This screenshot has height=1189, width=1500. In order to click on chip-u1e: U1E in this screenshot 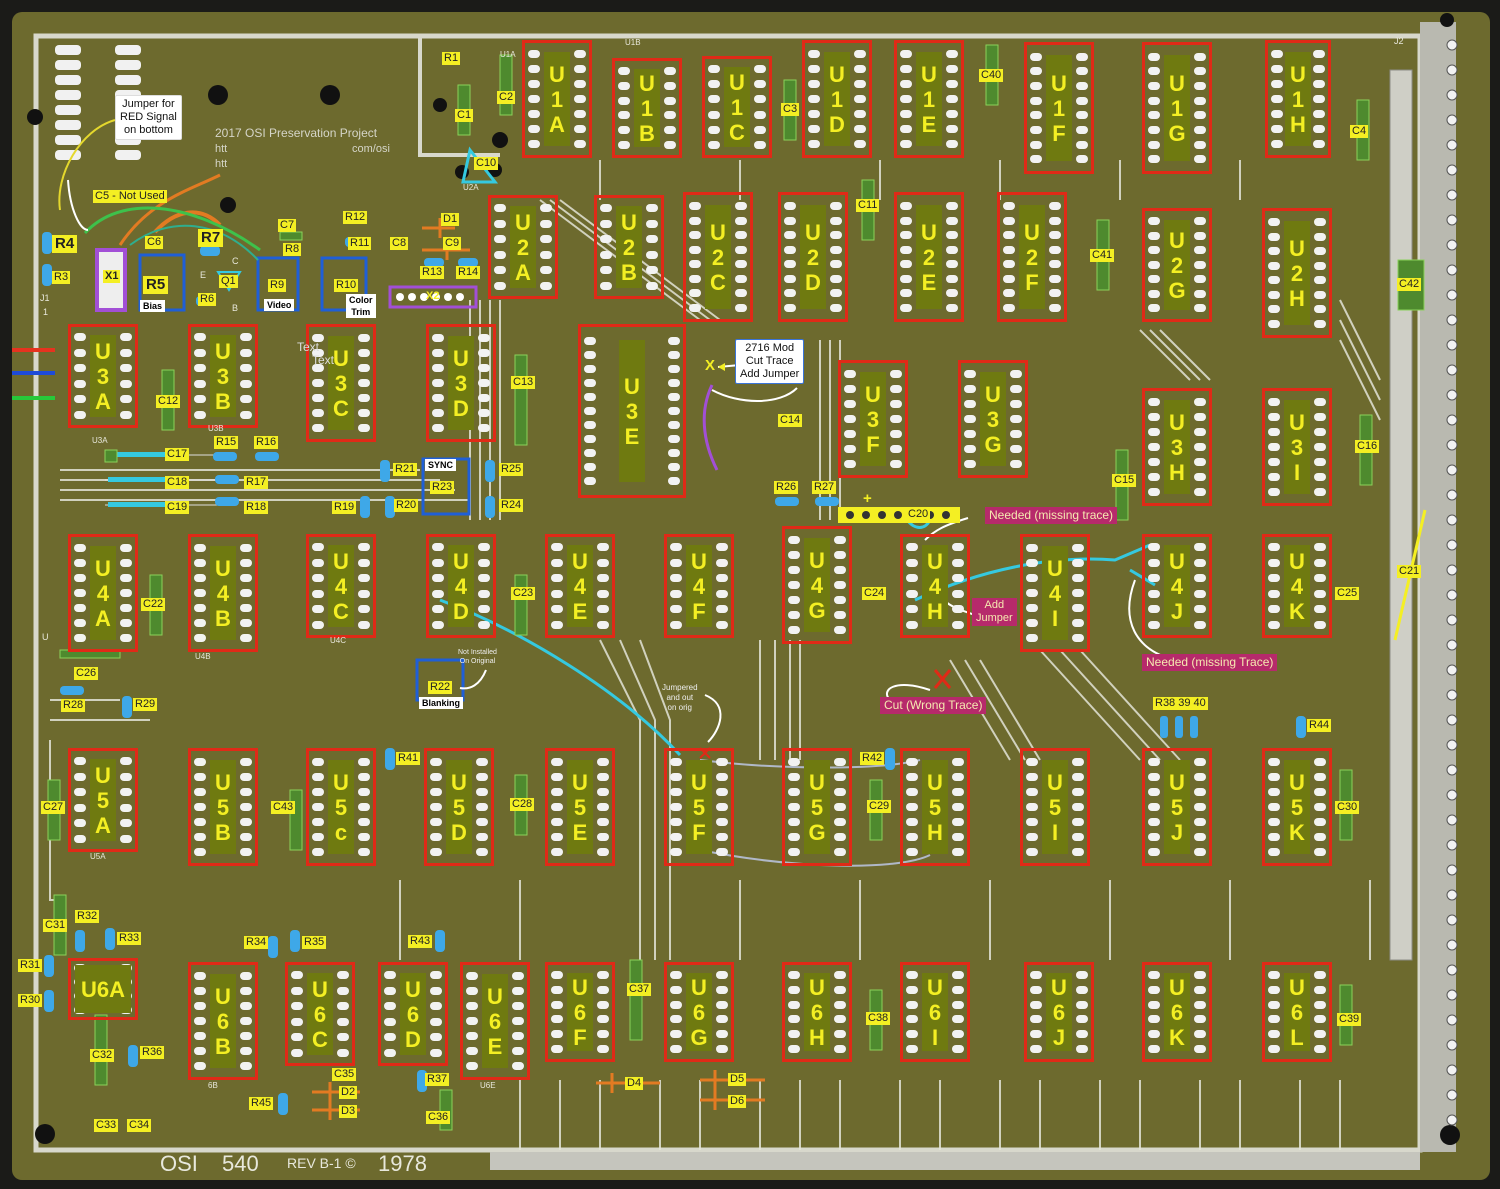, I will do `click(929, 99)`.